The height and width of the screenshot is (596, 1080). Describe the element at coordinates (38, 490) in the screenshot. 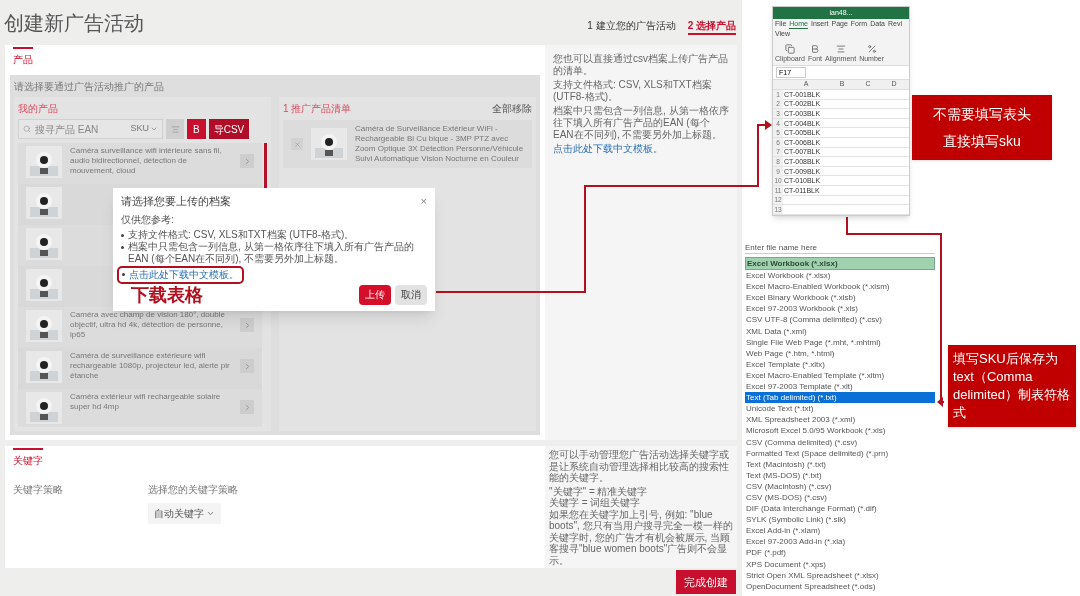

I see `field-label: 关键字策略` at that location.